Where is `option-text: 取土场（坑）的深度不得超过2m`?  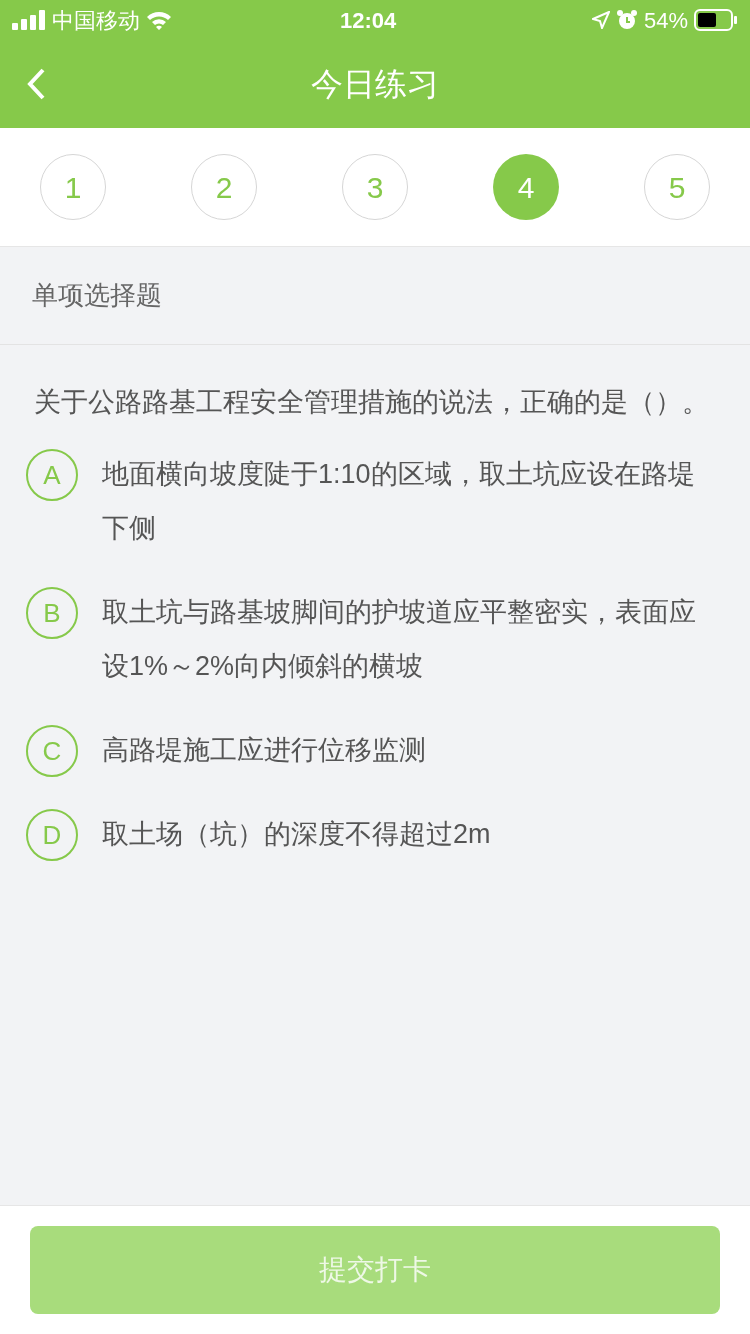
option-text: 取土场（坑）的深度不得超过2m is located at coordinates (296, 834).